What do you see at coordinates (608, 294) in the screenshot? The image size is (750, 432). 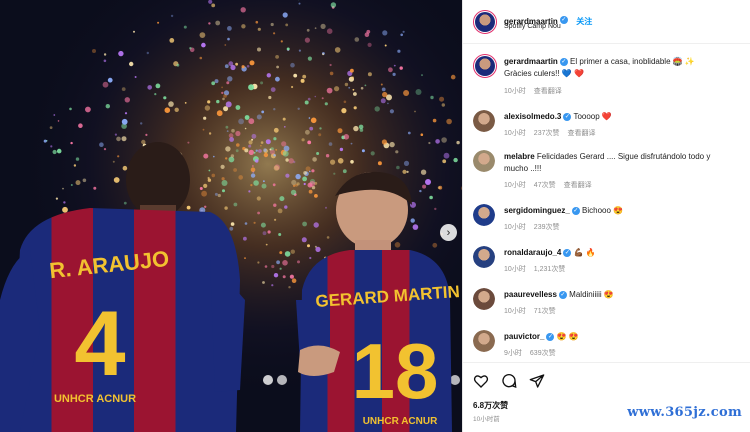 I see `comment-emoji: 😍` at bounding box center [608, 294].